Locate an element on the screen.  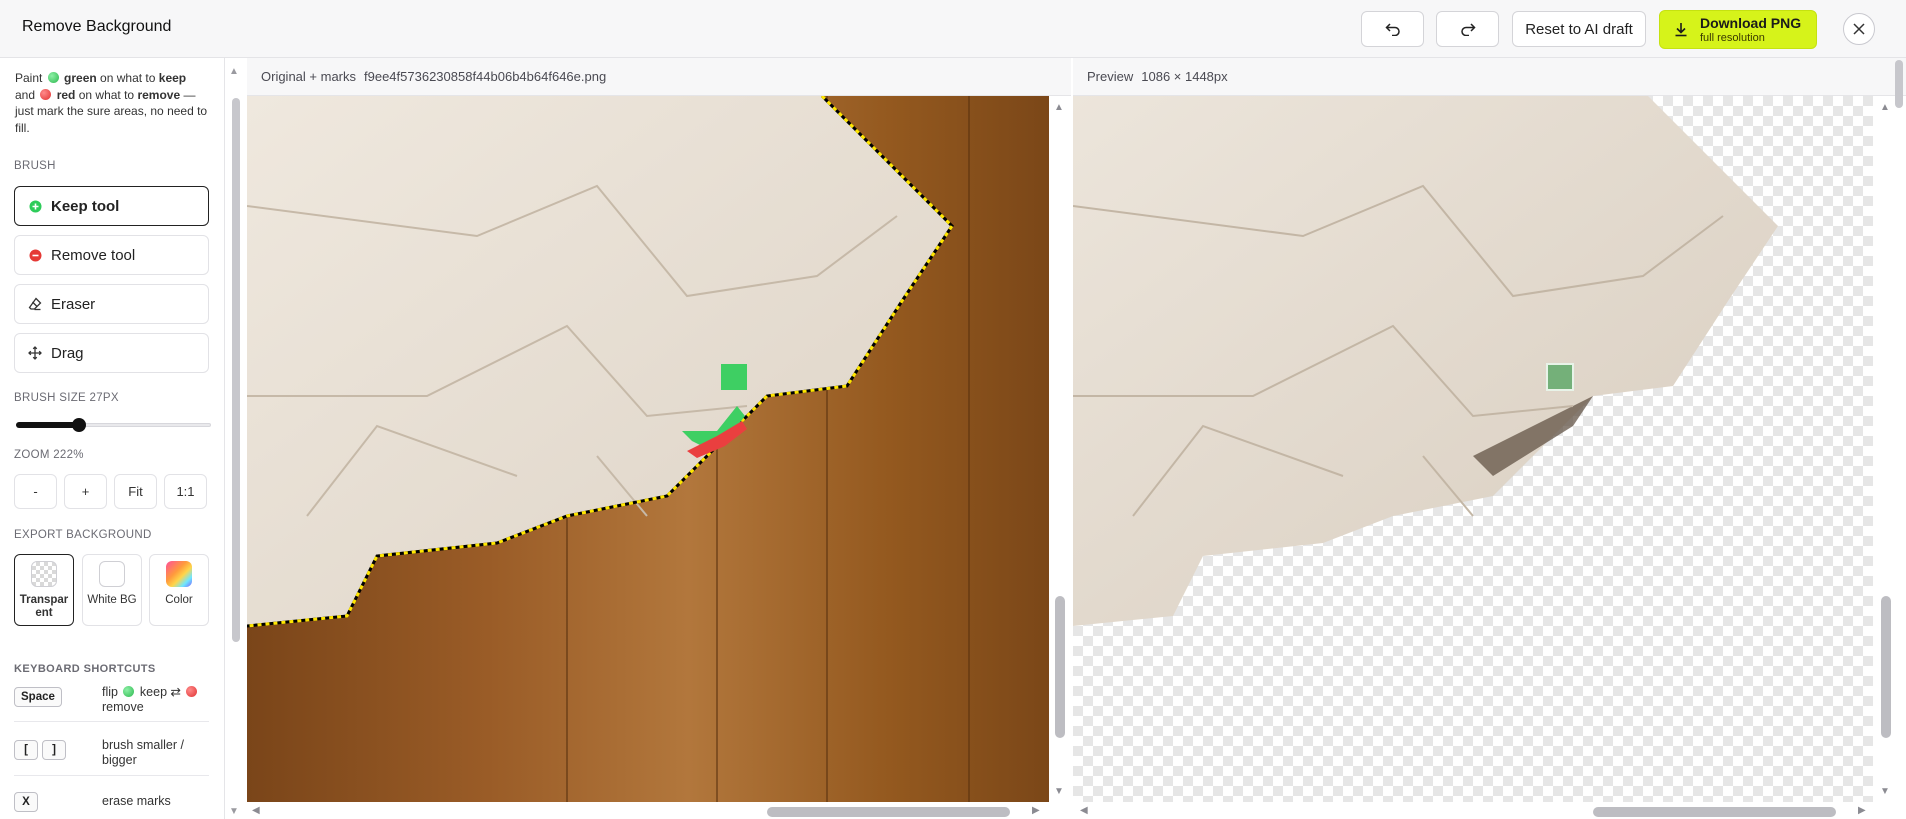
intro-text-3: and is located at coordinates (27, 94).